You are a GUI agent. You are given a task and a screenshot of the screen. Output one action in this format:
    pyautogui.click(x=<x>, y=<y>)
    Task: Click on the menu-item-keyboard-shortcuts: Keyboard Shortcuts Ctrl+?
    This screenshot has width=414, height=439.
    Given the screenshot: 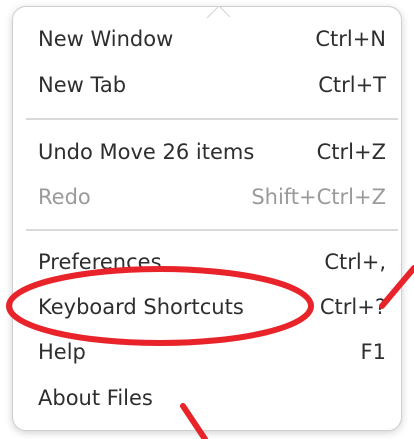 What is the action you would take?
    pyautogui.click(x=212, y=307)
    